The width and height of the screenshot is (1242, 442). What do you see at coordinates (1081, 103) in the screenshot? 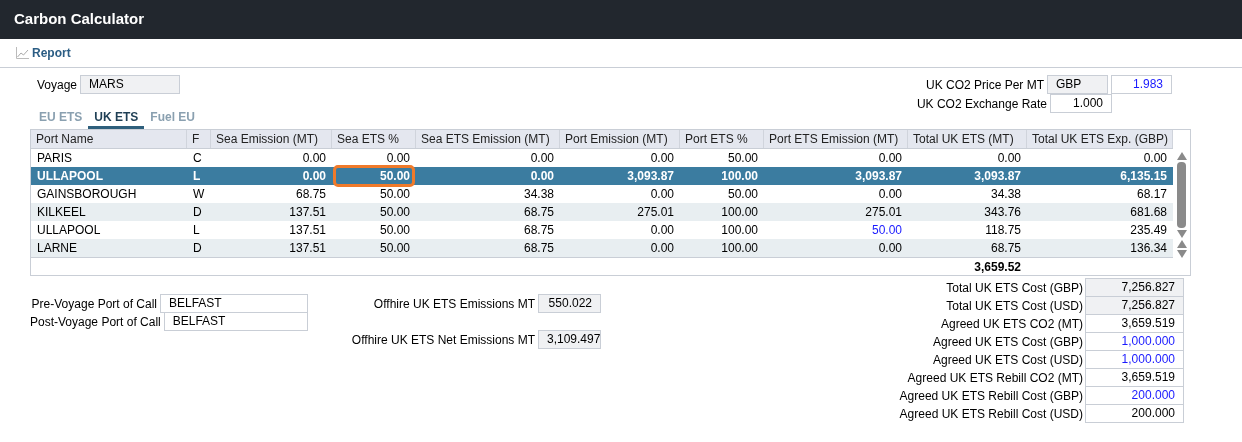
I see `exchange-rate-field: 1.000` at bounding box center [1081, 103].